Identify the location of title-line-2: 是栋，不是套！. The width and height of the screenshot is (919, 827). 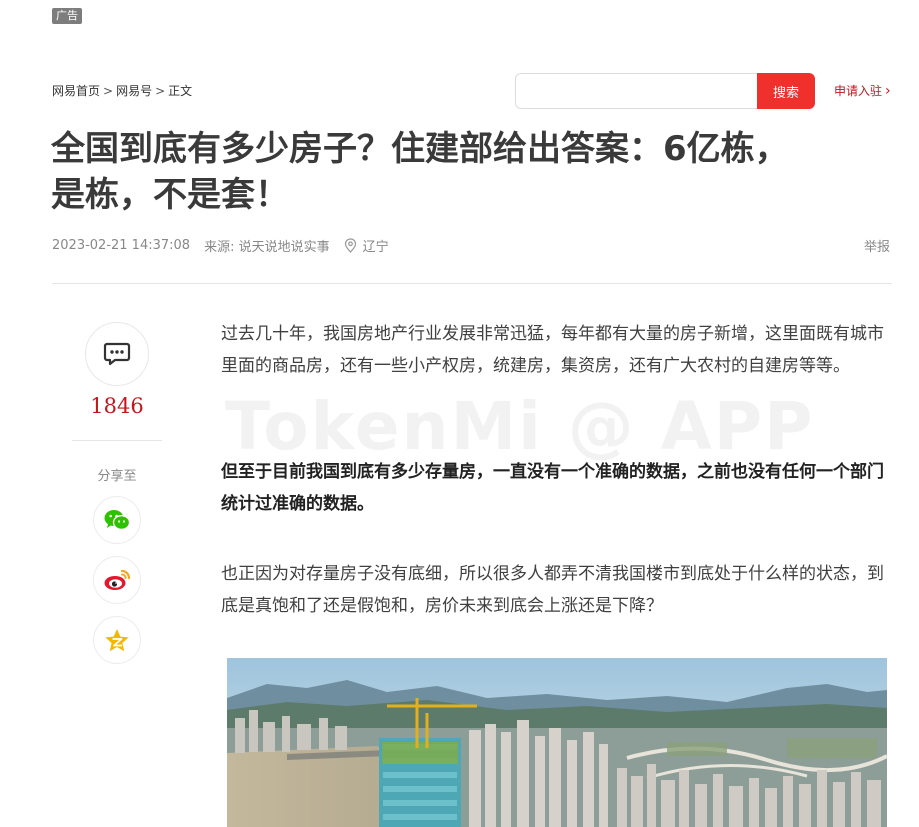
(170, 195).